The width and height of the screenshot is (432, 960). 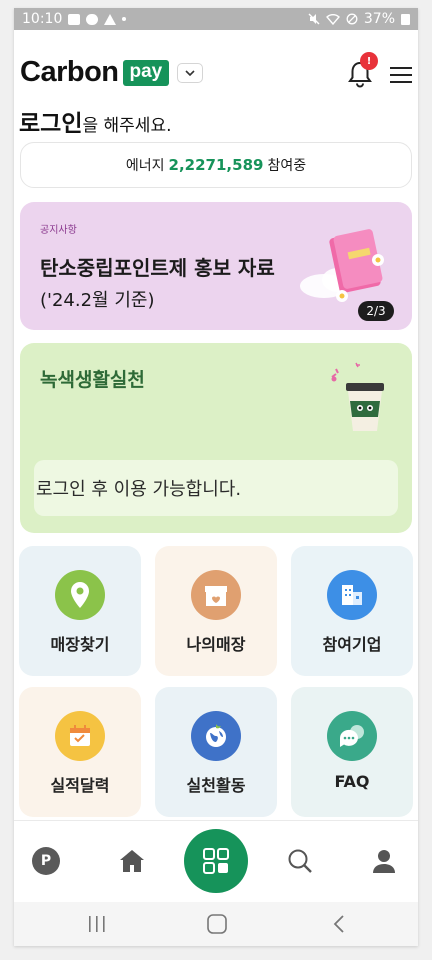 I want to click on energy-prefix: 에너지, so click(x=145, y=166).